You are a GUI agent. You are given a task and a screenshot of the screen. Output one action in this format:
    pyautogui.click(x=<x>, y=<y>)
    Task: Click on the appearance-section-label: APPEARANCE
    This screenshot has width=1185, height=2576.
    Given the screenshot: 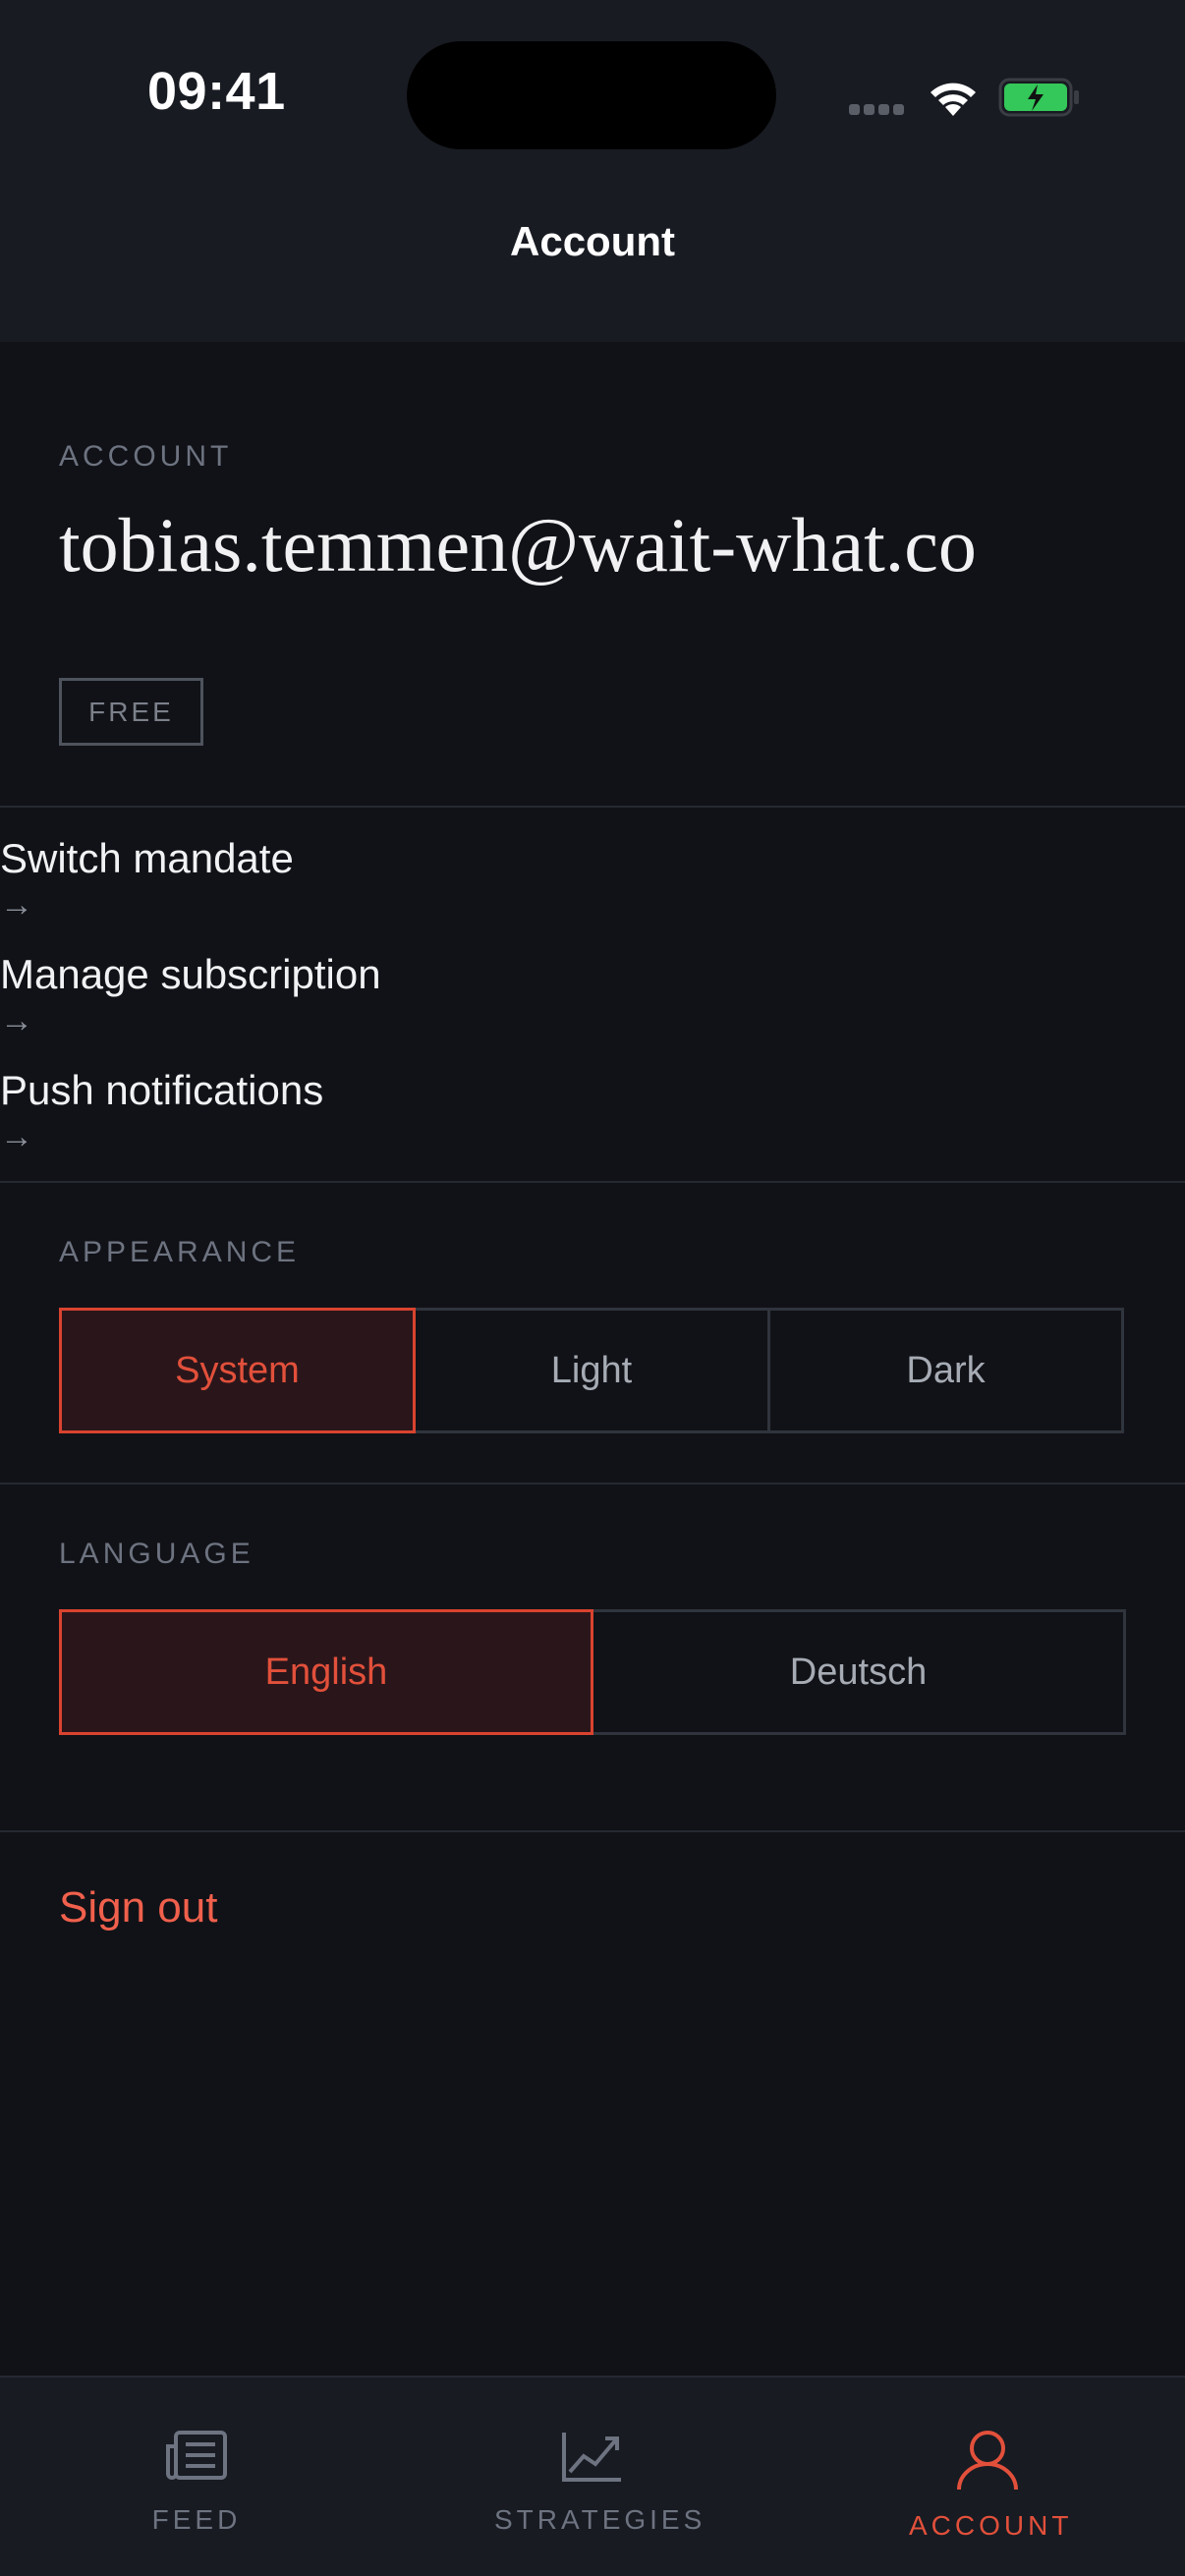 What is the action you would take?
    pyautogui.click(x=180, y=1252)
    